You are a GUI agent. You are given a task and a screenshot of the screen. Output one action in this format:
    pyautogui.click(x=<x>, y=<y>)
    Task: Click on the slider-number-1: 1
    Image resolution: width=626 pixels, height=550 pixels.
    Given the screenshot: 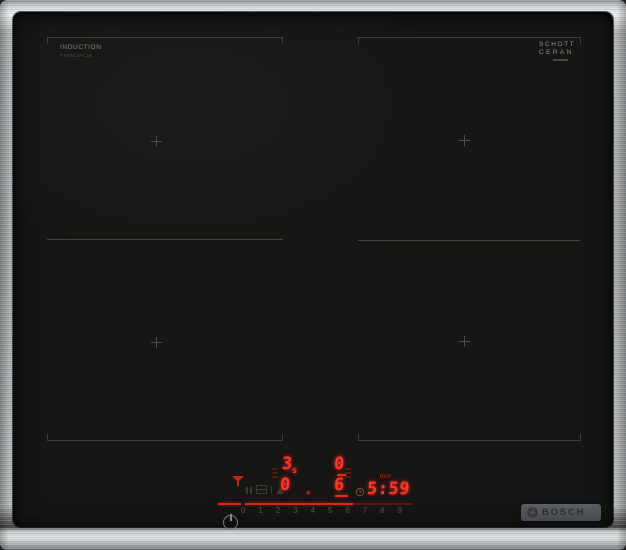 What is the action you would take?
    pyautogui.click(x=260, y=510)
    